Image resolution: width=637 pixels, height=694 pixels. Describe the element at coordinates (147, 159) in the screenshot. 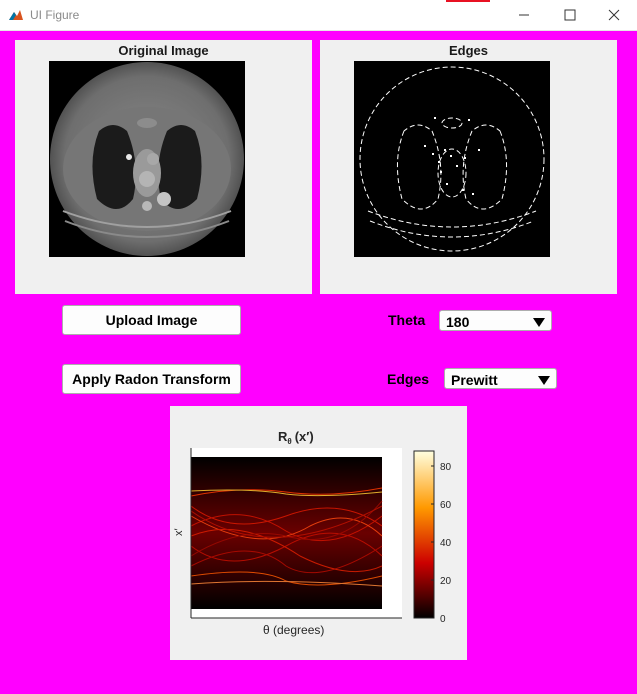

I see `ct-scan-image` at that location.